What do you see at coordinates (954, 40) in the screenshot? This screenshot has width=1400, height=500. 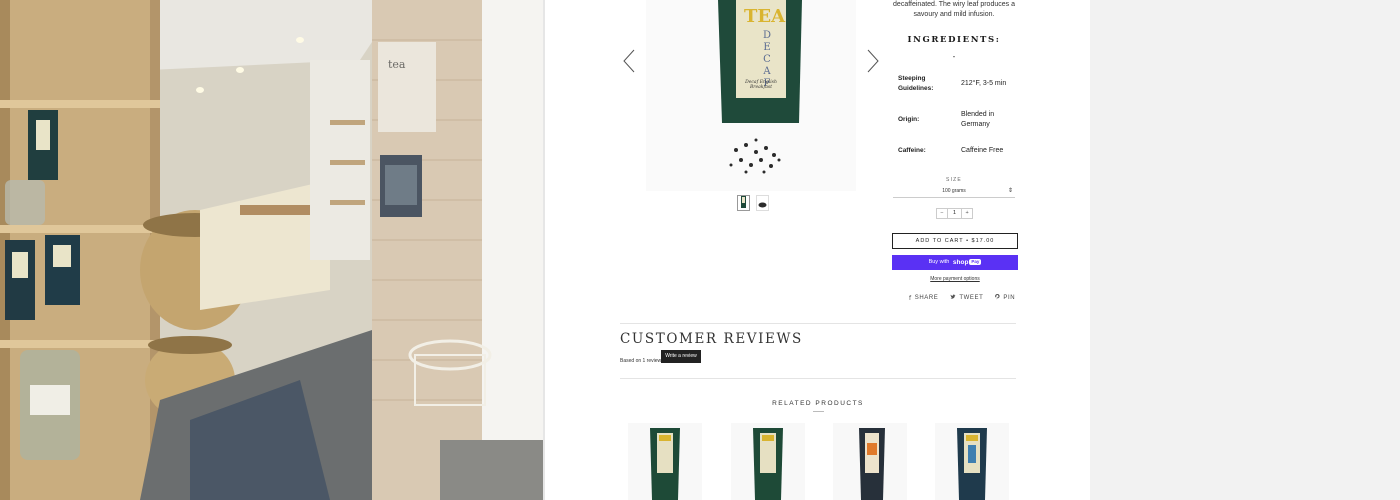 I see `ingredients-heading: INGREDIENTS:` at bounding box center [954, 40].